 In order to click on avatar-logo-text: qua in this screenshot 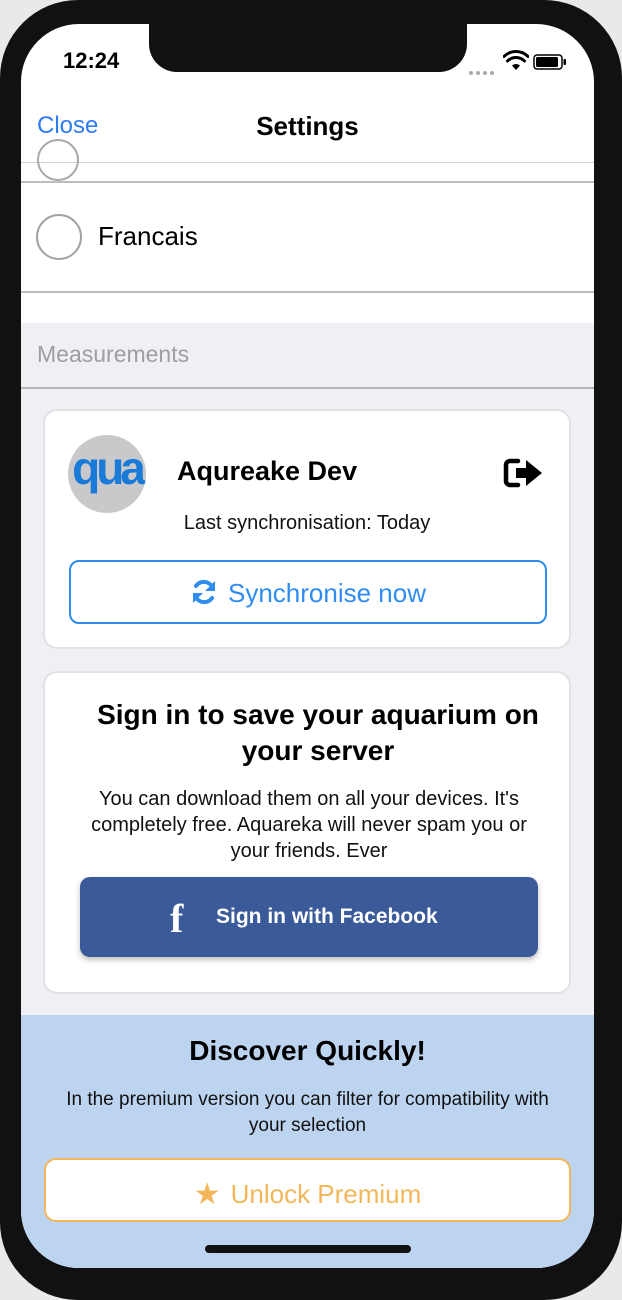, I will do `click(109, 468)`.